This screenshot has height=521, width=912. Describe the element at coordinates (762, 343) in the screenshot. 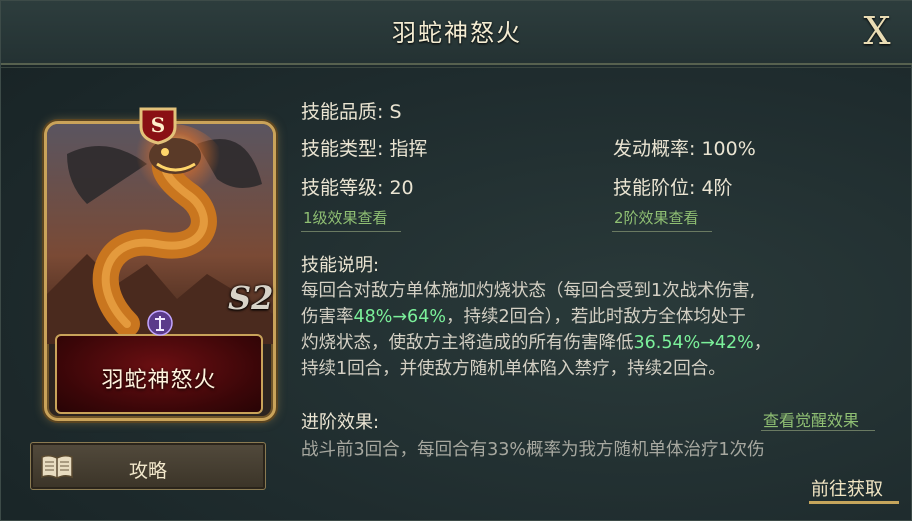

I see `description-text: ，` at that location.